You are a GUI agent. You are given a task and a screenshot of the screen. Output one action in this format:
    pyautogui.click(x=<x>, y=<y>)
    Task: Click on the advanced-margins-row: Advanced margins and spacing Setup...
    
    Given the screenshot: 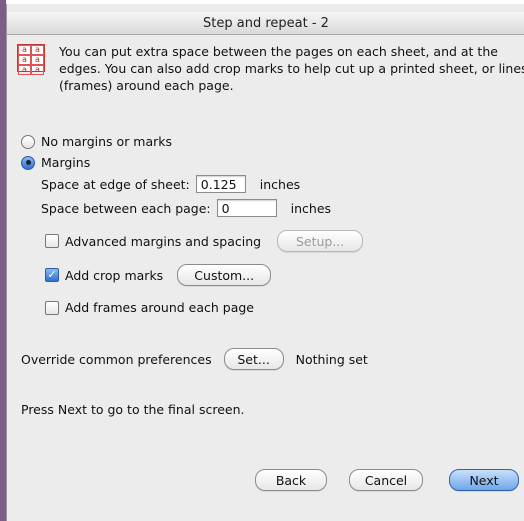 What is the action you would take?
    pyautogui.click(x=204, y=241)
    